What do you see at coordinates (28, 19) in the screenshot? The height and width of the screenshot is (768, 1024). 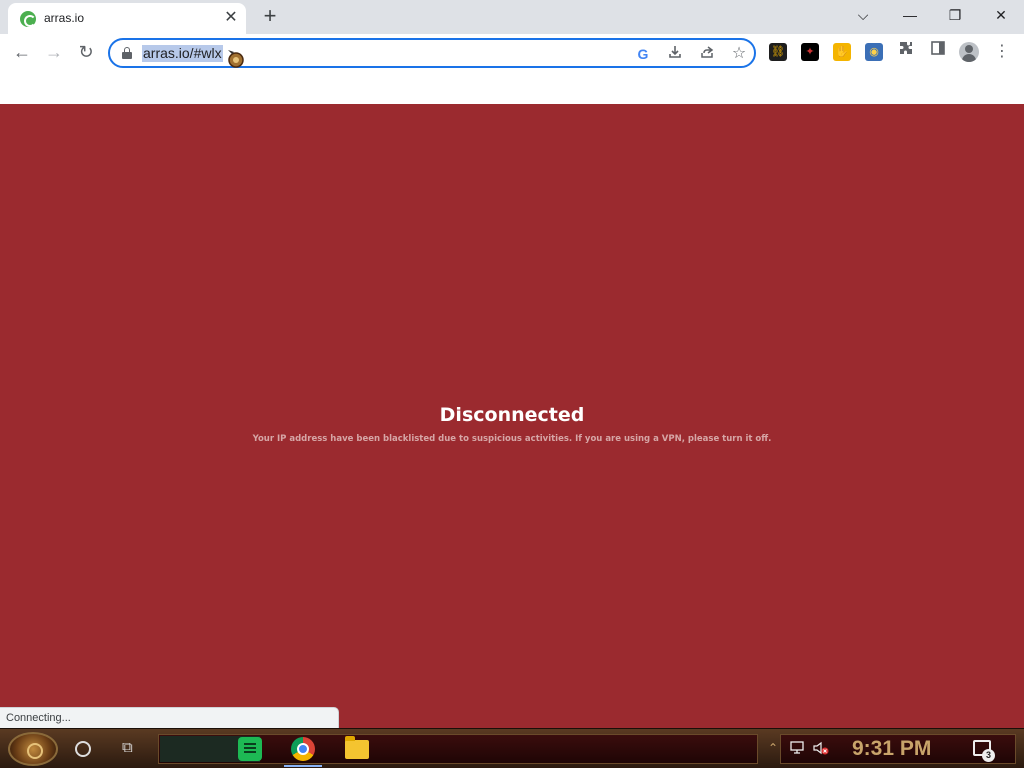 I see `arras-favicon-icon` at bounding box center [28, 19].